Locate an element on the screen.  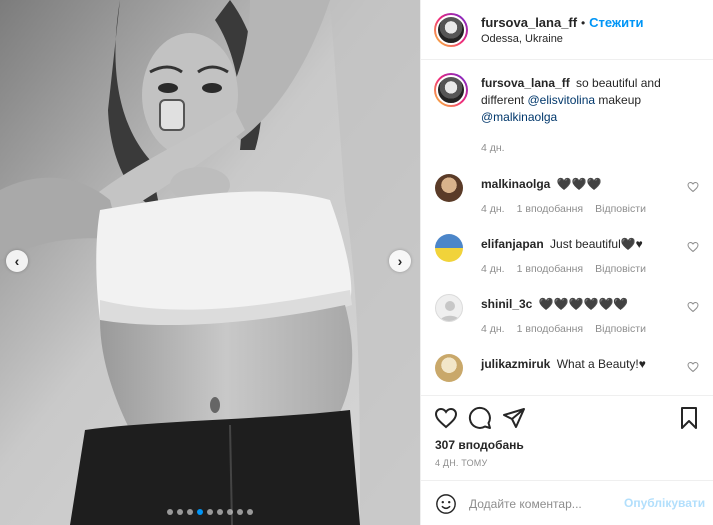
post-location: Odessa, Ukraine is located at coordinates (522, 39).